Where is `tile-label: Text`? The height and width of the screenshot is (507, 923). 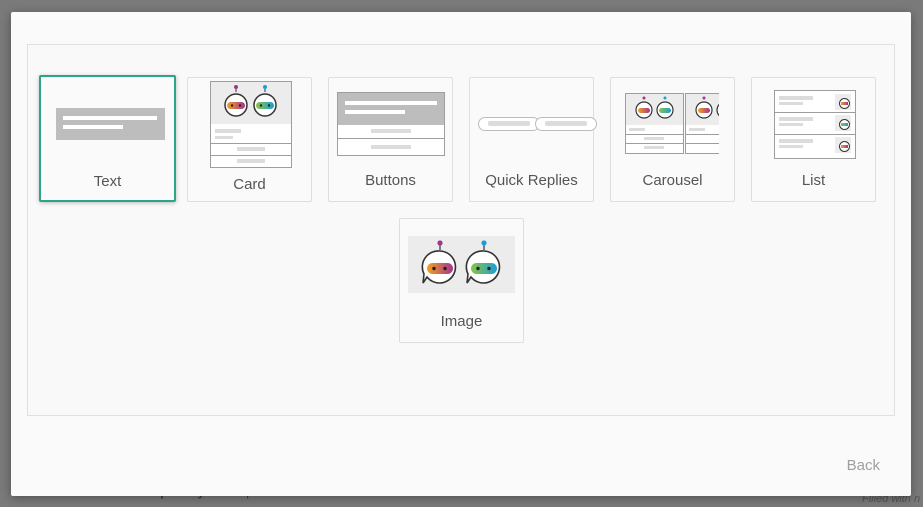 tile-label: Text is located at coordinates (107, 181).